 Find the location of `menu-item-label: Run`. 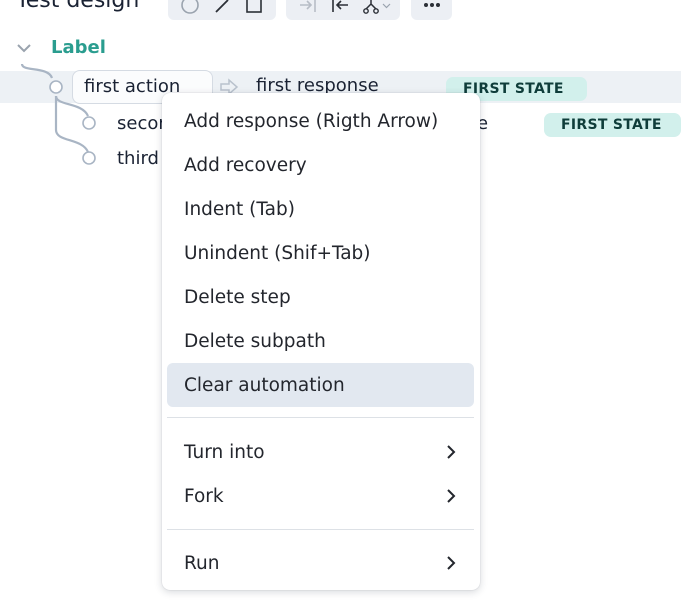

menu-item-label: Run is located at coordinates (202, 563).